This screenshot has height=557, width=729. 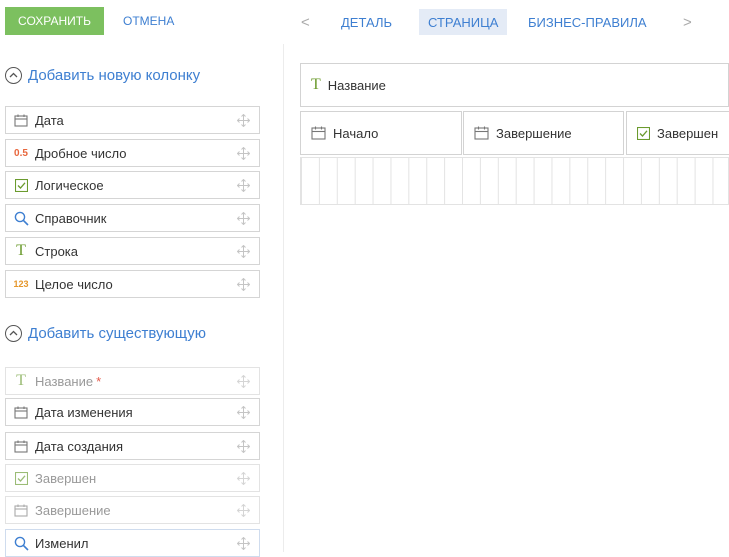 What do you see at coordinates (132, 543) in the screenshot?
I see `existing-column-modified-by: Изменил` at bounding box center [132, 543].